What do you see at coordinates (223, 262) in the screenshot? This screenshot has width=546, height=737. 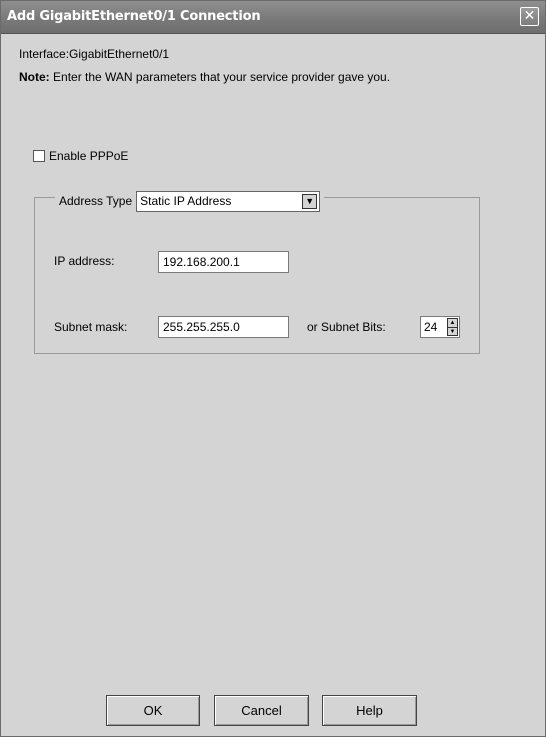 I see `ip-address-input: 192.168.200.1` at bounding box center [223, 262].